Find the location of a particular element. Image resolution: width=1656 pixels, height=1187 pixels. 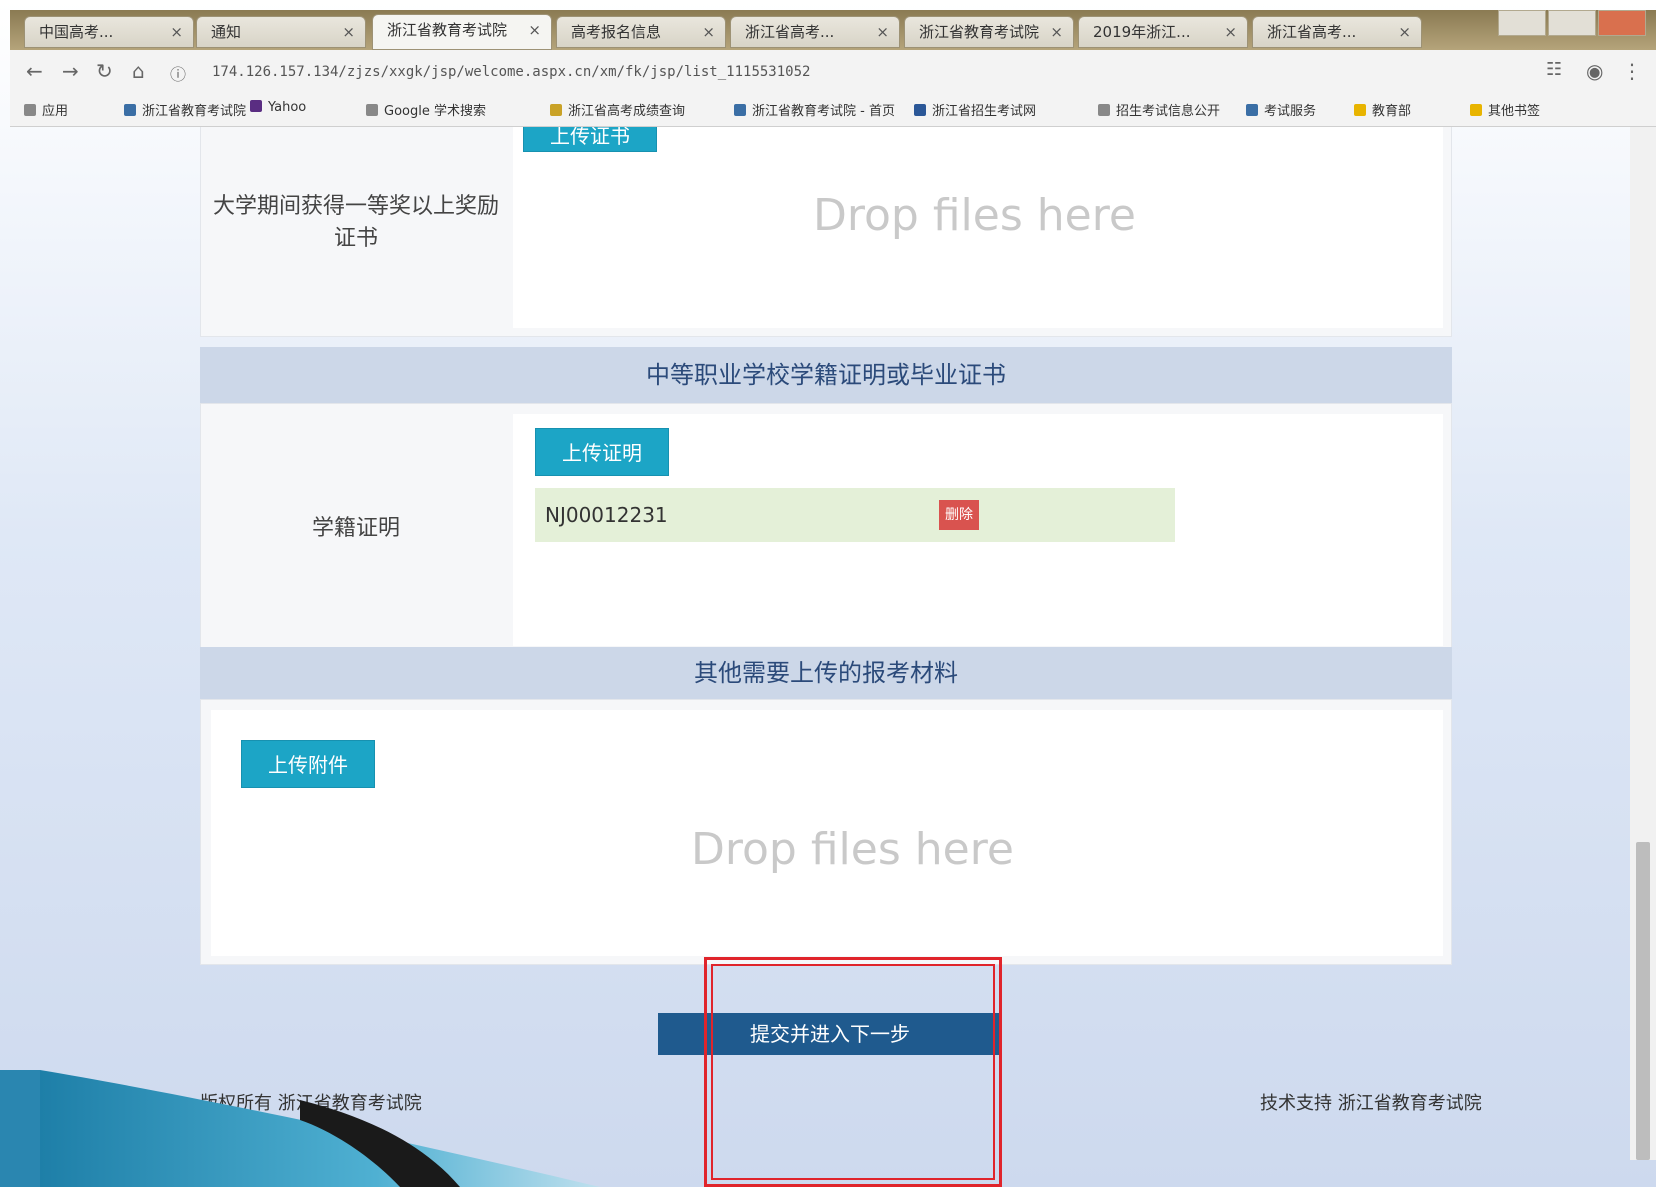

site-info-icon: ⓘ is located at coordinates (178, 73).